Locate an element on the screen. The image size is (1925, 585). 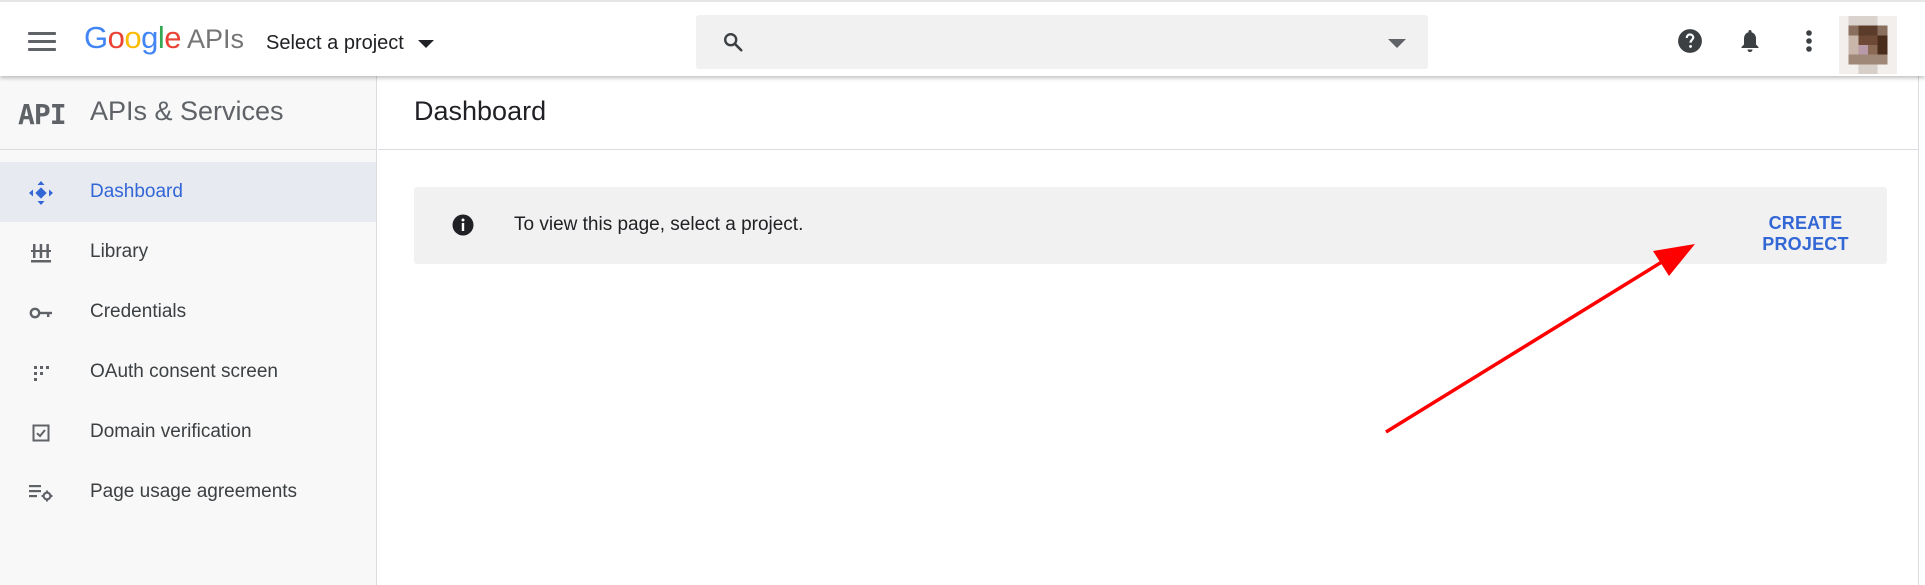
account-avatar is located at coordinates (1868, 45).